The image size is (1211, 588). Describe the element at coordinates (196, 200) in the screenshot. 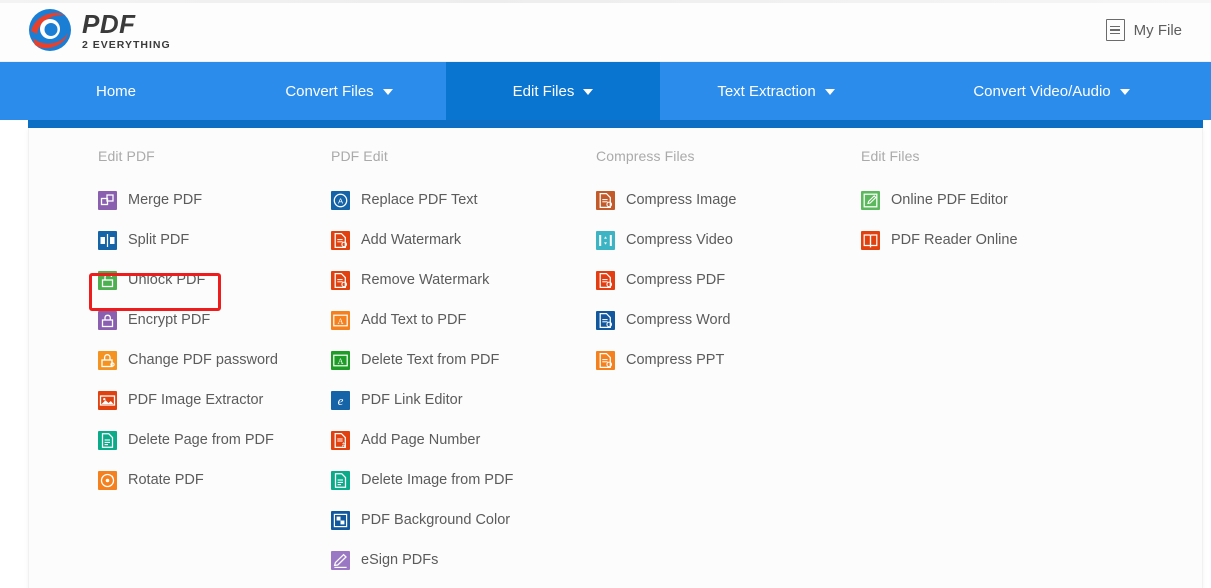

I see `menu-item-merge-pdf: Merge PDF` at that location.